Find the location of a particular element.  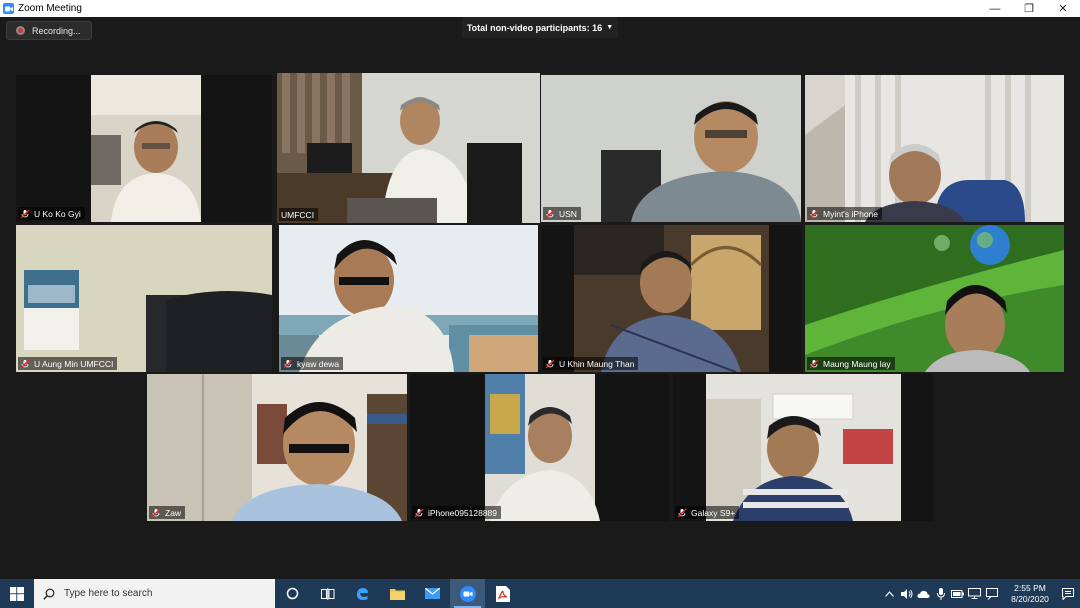

participant-name-tag: Myint's iPhone is located at coordinates (845, 213).